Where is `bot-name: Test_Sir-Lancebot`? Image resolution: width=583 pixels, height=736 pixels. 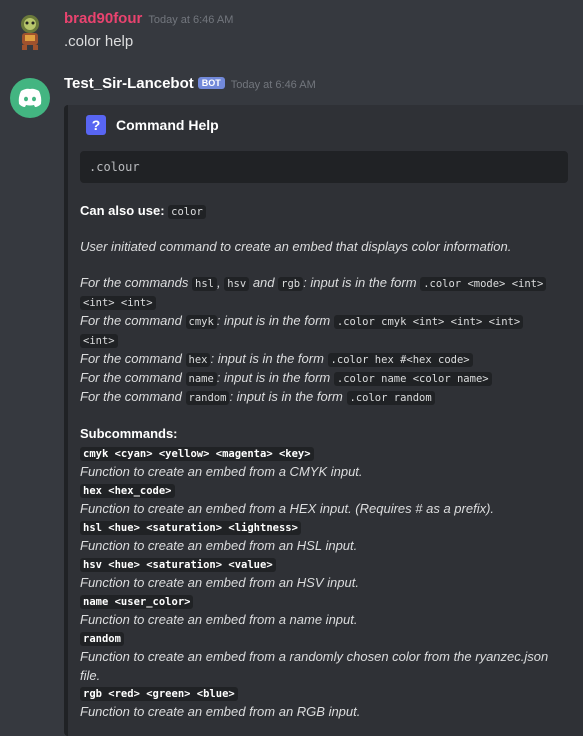 bot-name: Test_Sir-Lancebot is located at coordinates (129, 83).